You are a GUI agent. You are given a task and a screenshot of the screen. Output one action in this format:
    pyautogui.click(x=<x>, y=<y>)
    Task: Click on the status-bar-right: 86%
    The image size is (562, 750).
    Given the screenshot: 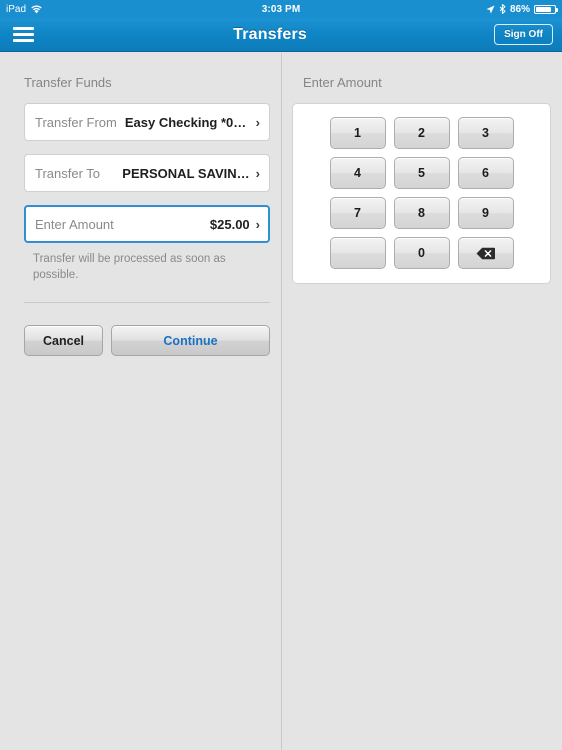 What is the action you would take?
    pyautogui.click(x=499, y=9)
    